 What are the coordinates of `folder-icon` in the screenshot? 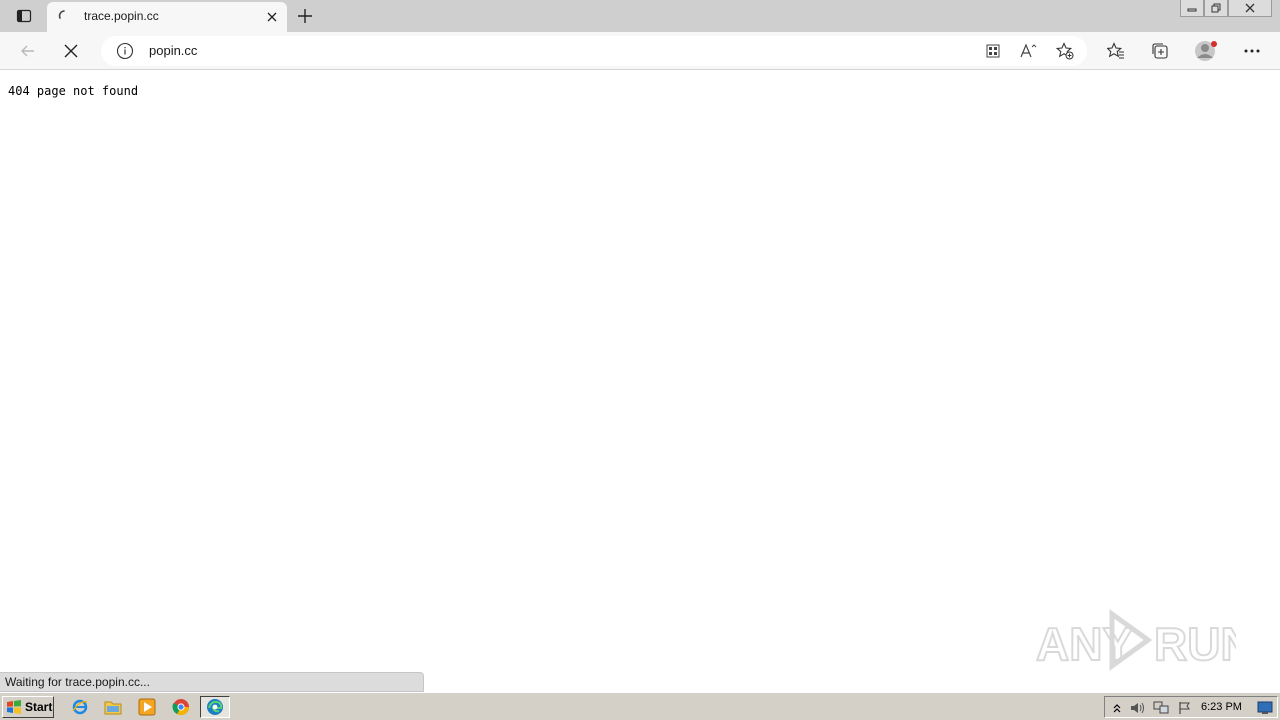 It's located at (113, 708).